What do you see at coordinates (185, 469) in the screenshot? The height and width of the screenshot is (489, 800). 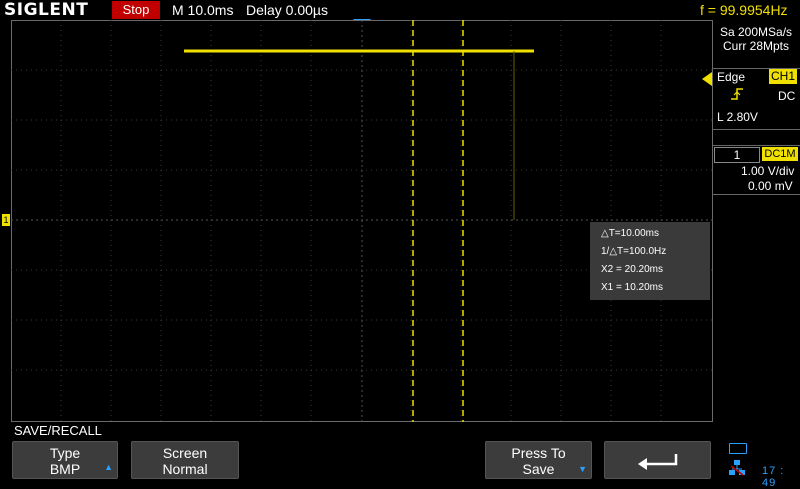 I see `screen-value: Normal` at bounding box center [185, 469].